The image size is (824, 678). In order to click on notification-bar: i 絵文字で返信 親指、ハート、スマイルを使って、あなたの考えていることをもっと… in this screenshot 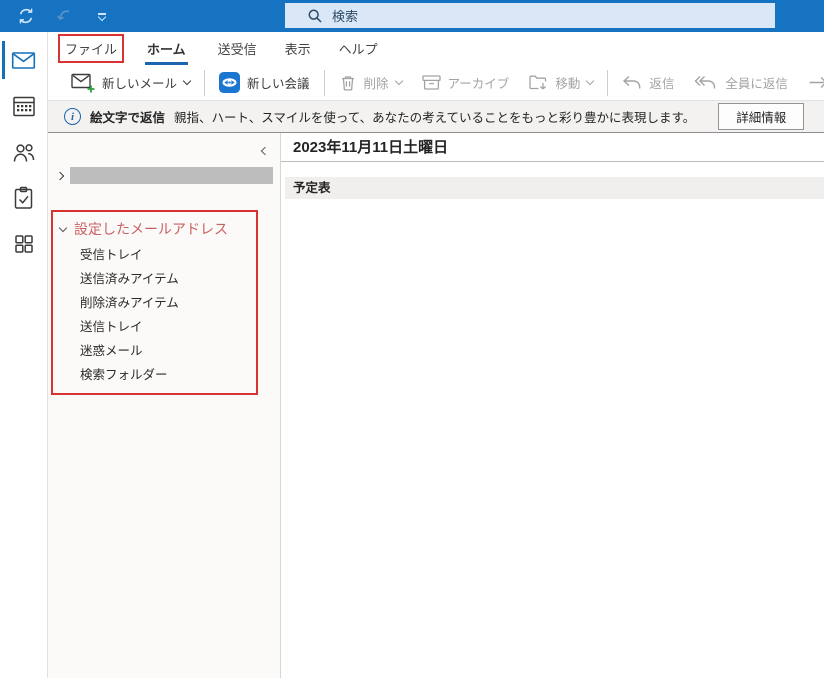, I will do `click(436, 117)`.